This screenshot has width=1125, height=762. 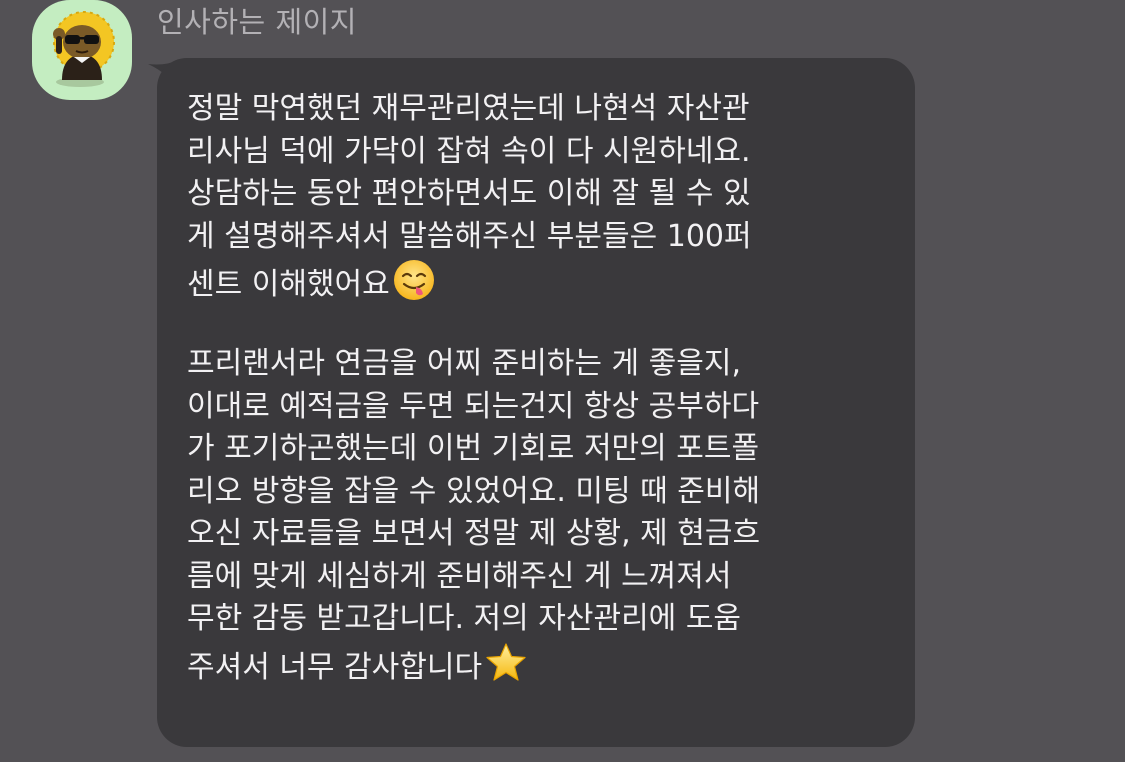 I want to click on message-line: 리사님 덕에 가닥이 잡혀 속이 다 시원하네요., so click(x=469, y=151).